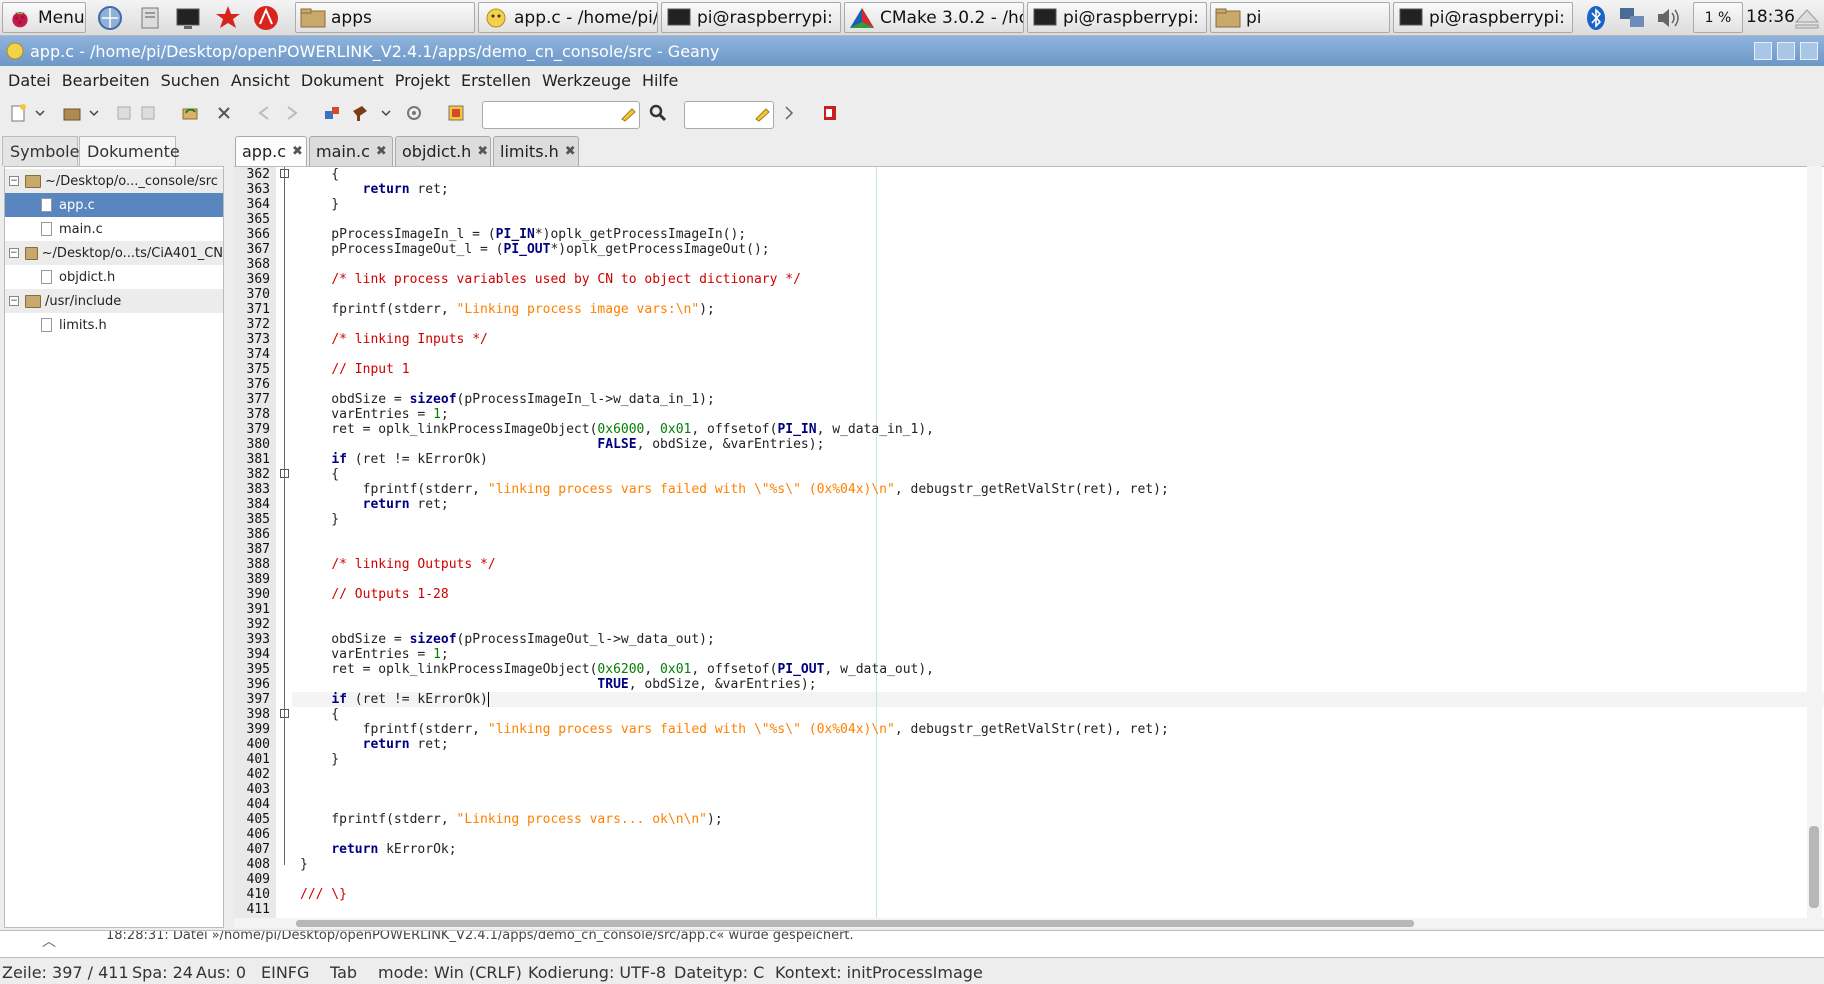  I want to click on menu-datei: Datei, so click(29, 80).